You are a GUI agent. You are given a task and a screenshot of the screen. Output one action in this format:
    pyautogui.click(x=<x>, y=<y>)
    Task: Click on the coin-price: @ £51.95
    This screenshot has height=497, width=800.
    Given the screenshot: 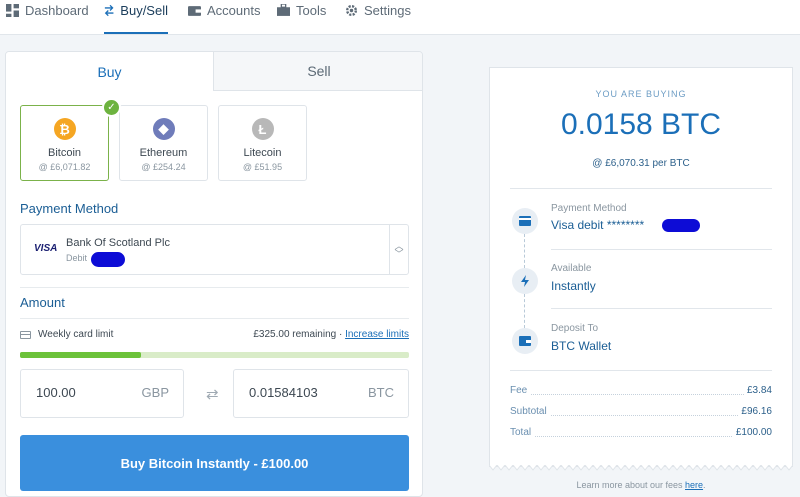 What is the action you would take?
    pyautogui.click(x=262, y=167)
    